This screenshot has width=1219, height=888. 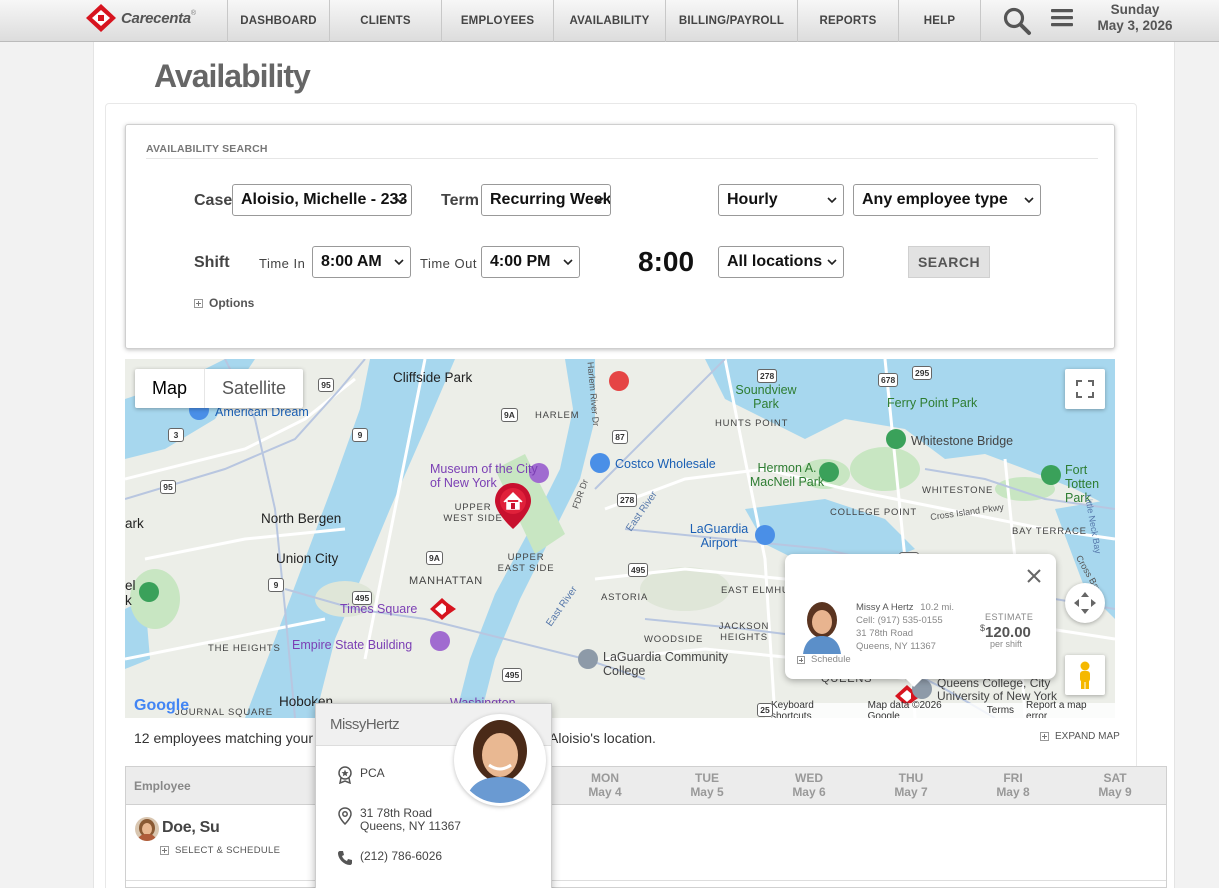 What do you see at coordinates (130, 585) in the screenshot?
I see `map-label-el: el` at bounding box center [130, 585].